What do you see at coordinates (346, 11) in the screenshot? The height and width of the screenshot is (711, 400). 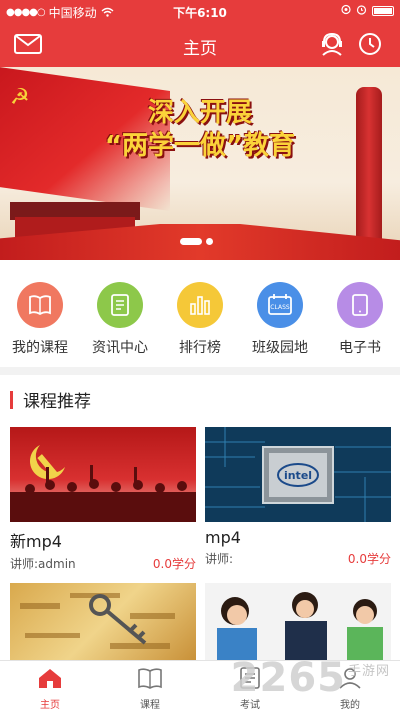 I see `location-icon` at bounding box center [346, 11].